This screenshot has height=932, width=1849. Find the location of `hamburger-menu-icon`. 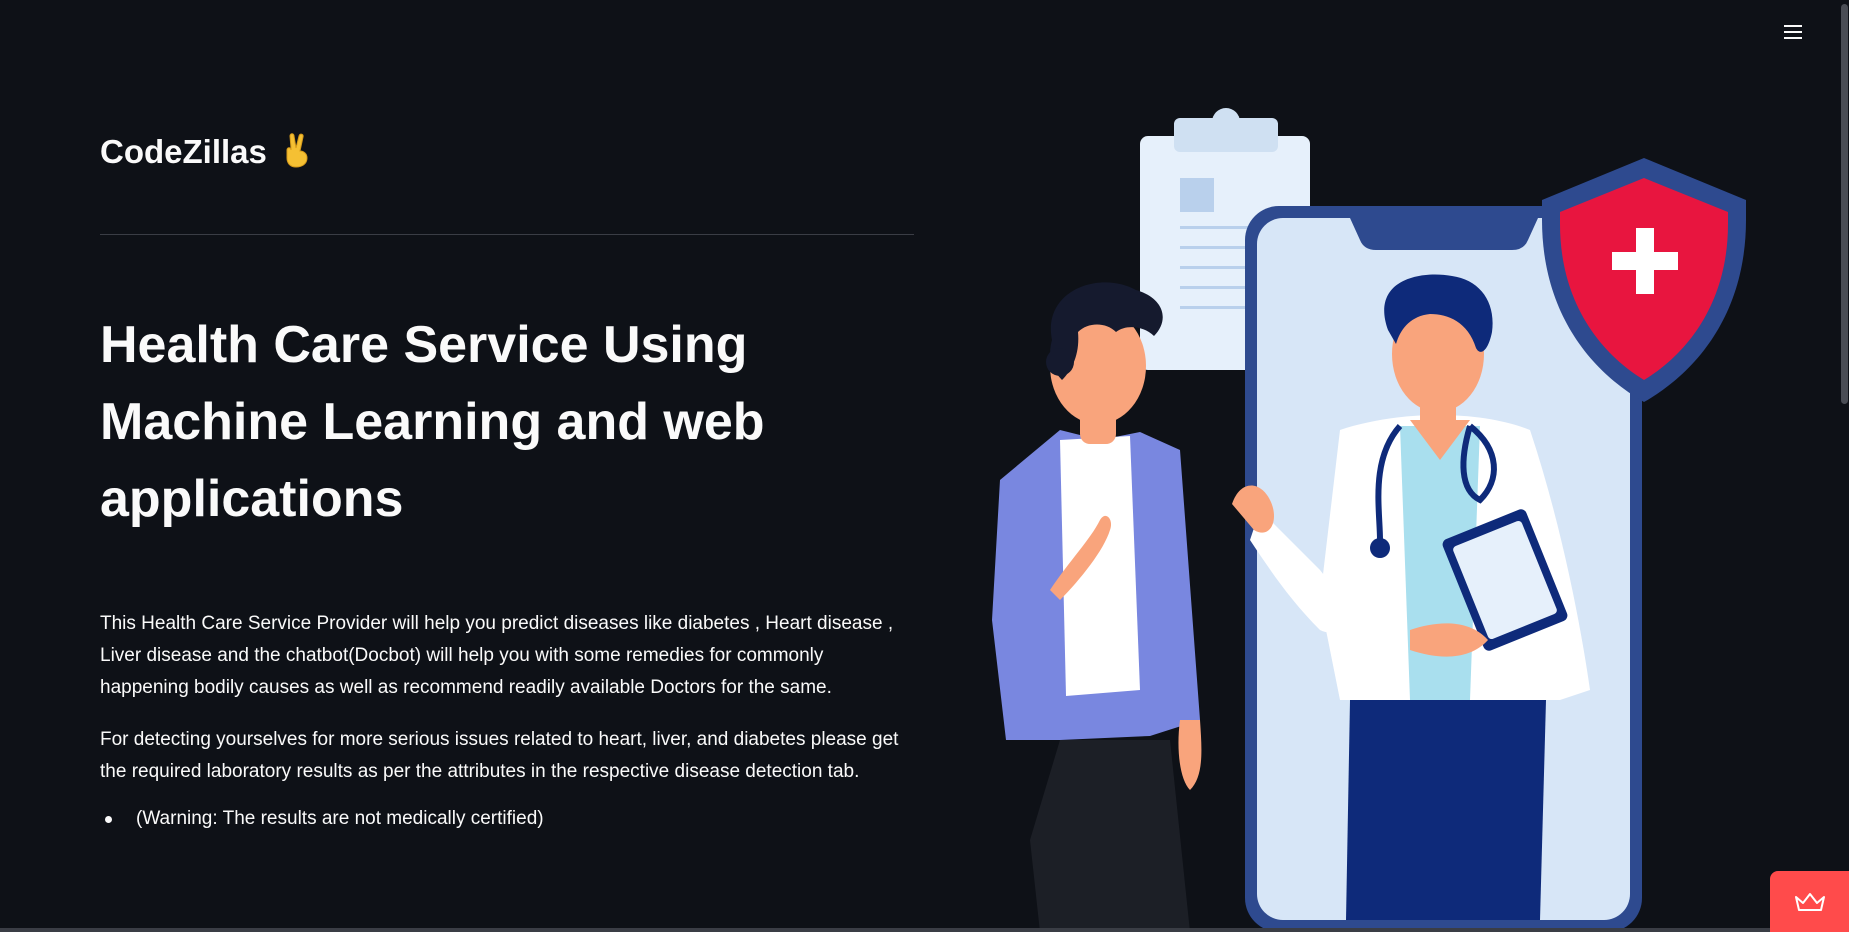

hamburger-menu-icon is located at coordinates (1793, 32).